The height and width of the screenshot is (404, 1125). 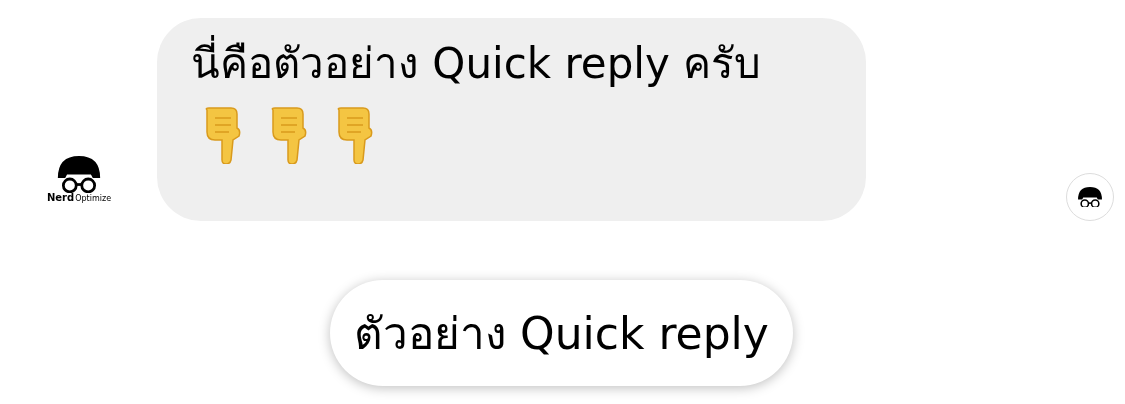 What do you see at coordinates (60, 198) in the screenshot?
I see `logo-name: Nerd` at bounding box center [60, 198].